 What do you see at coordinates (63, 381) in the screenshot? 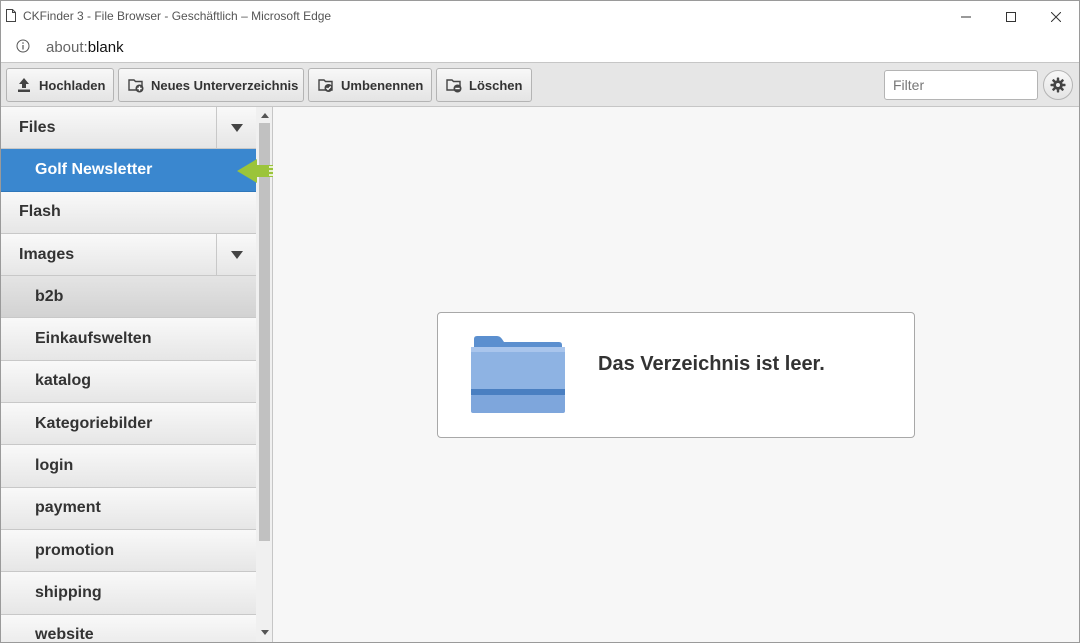
I see `tree-item-label: katalog` at bounding box center [63, 381].